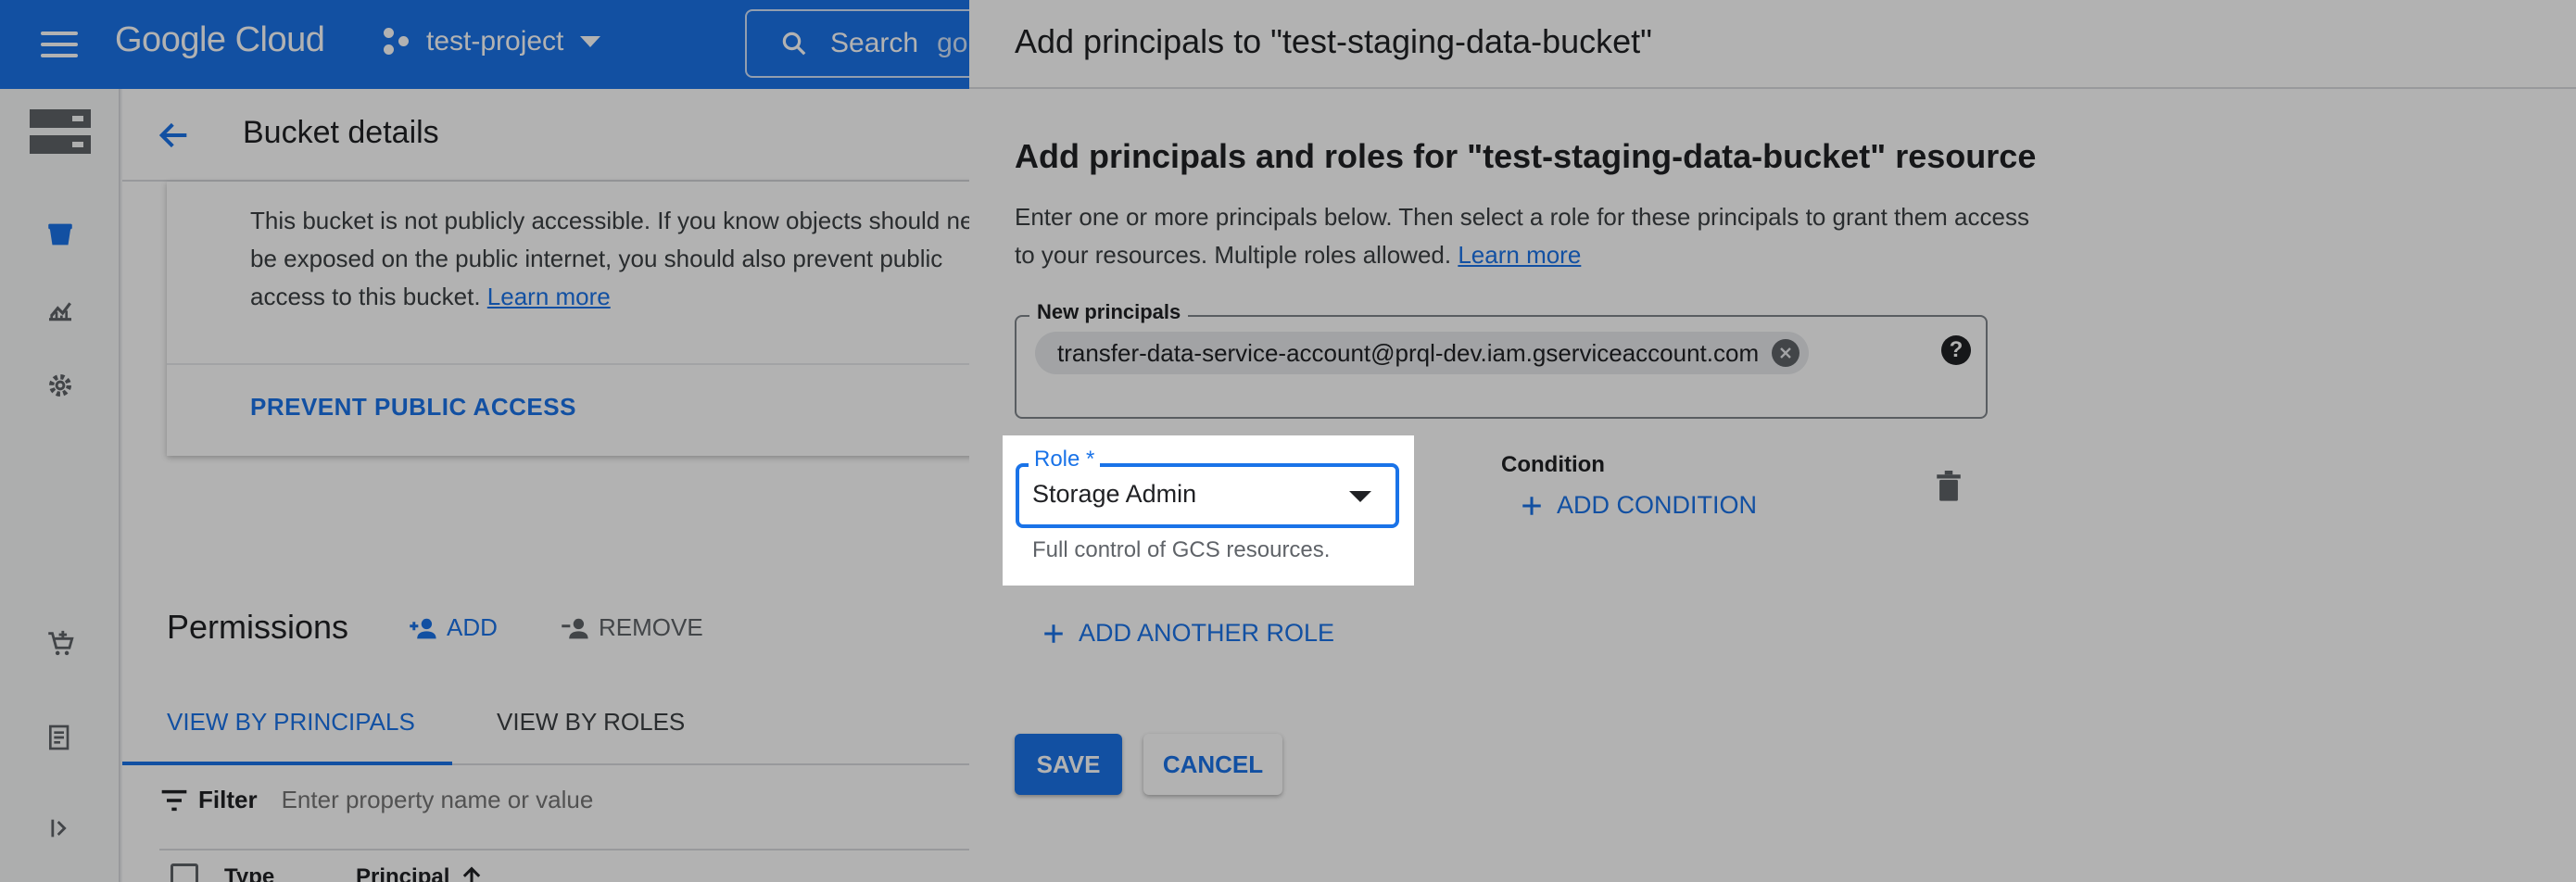 The image size is (2576, 882). I want to click on search-placeholder: Search, so click(874, 43).